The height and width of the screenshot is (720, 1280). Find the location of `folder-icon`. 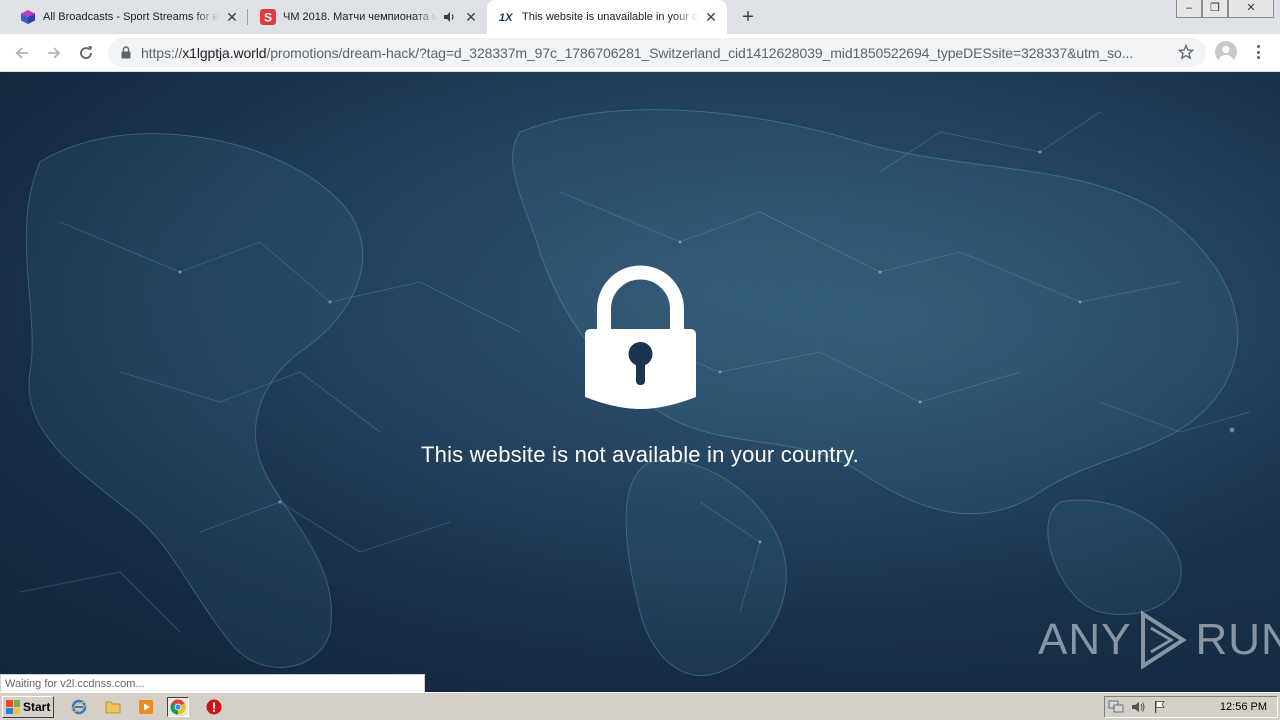

folder-icon is located at coordinates (113, 707).